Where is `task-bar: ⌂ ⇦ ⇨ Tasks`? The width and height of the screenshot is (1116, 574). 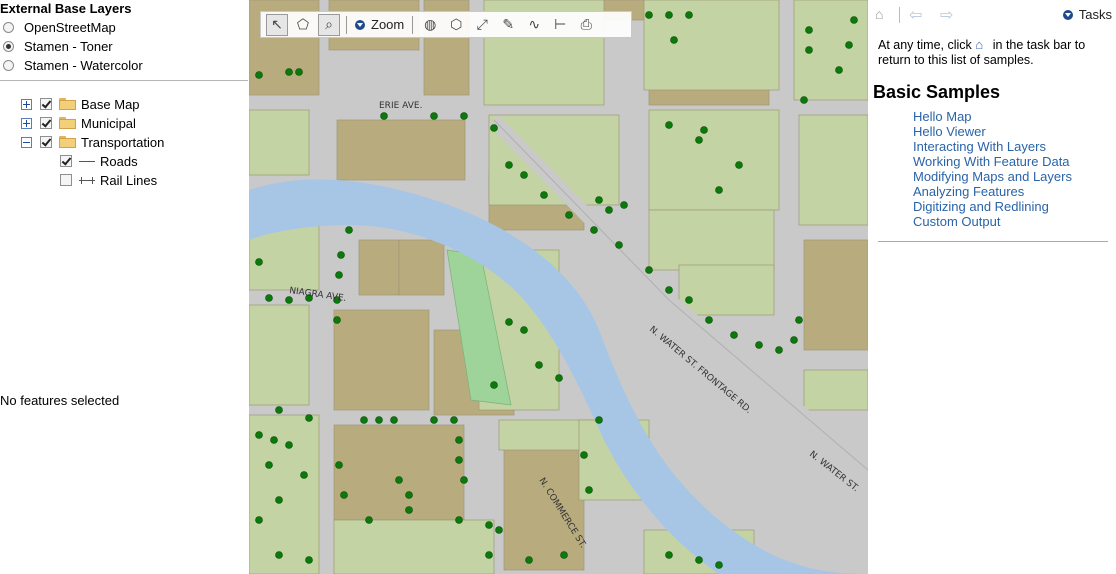 task-bar: ⌂ ⇦ ⇨ Tasks is located at coordinates (992, 15).